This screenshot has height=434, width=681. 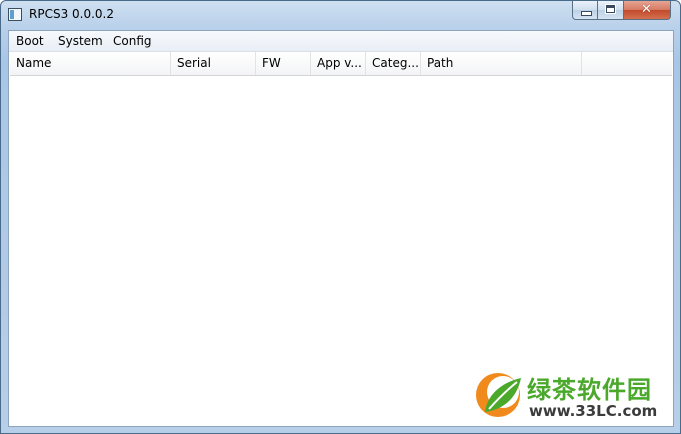 I want to click on minimize-button, so click(x=585, y=10).